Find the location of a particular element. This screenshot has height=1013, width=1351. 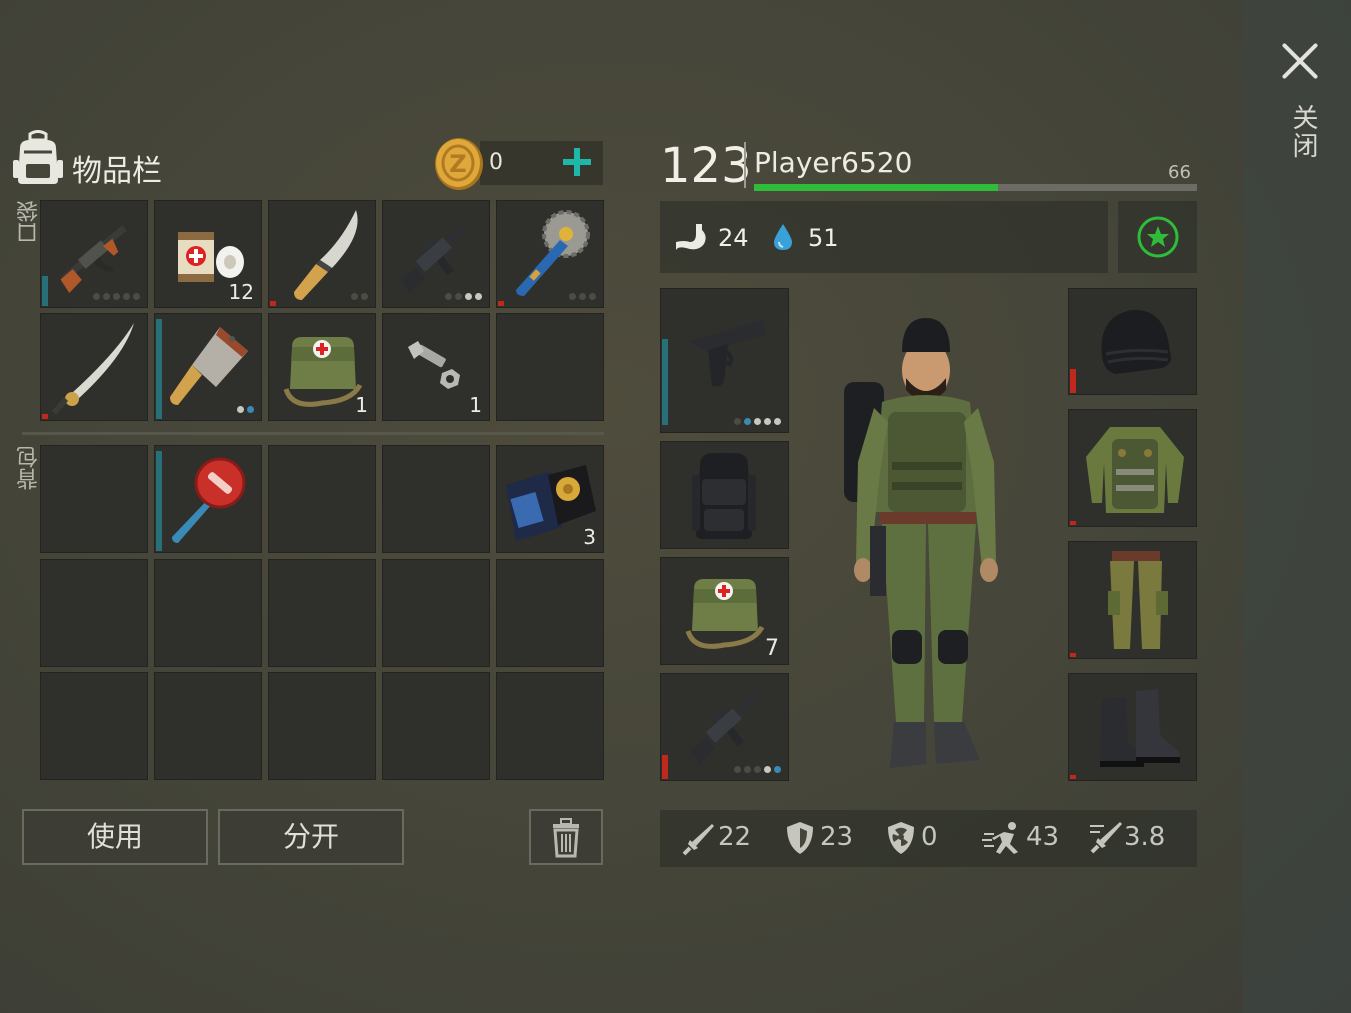

radiation-icon is located at coordinates (901, 840).